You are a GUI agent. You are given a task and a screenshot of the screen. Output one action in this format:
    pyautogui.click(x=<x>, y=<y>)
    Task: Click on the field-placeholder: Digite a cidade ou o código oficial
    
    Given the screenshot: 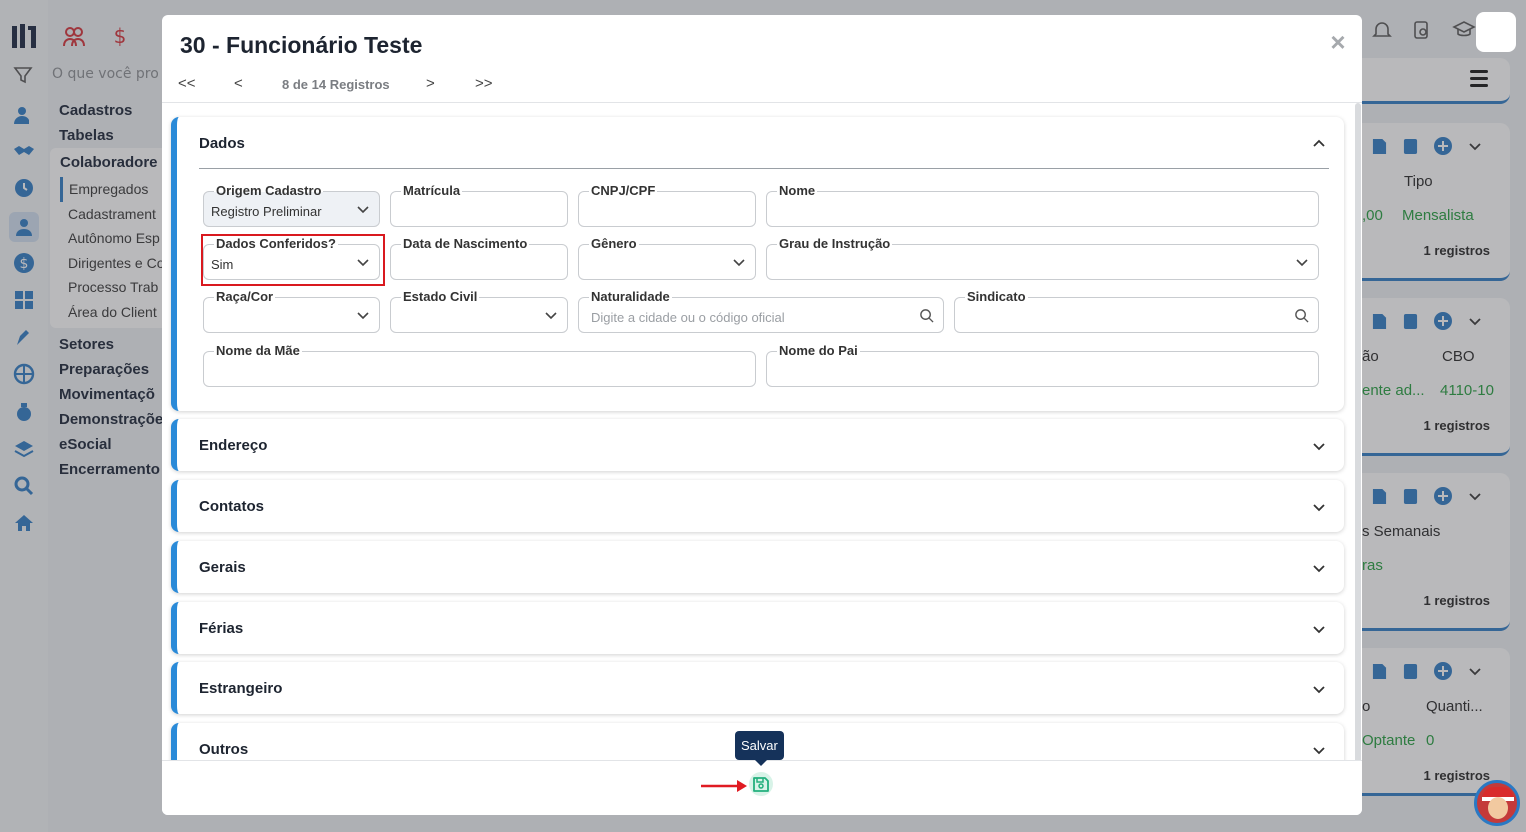 What is the action you would take?
    pyautogui.click(x=688, y=317)
    